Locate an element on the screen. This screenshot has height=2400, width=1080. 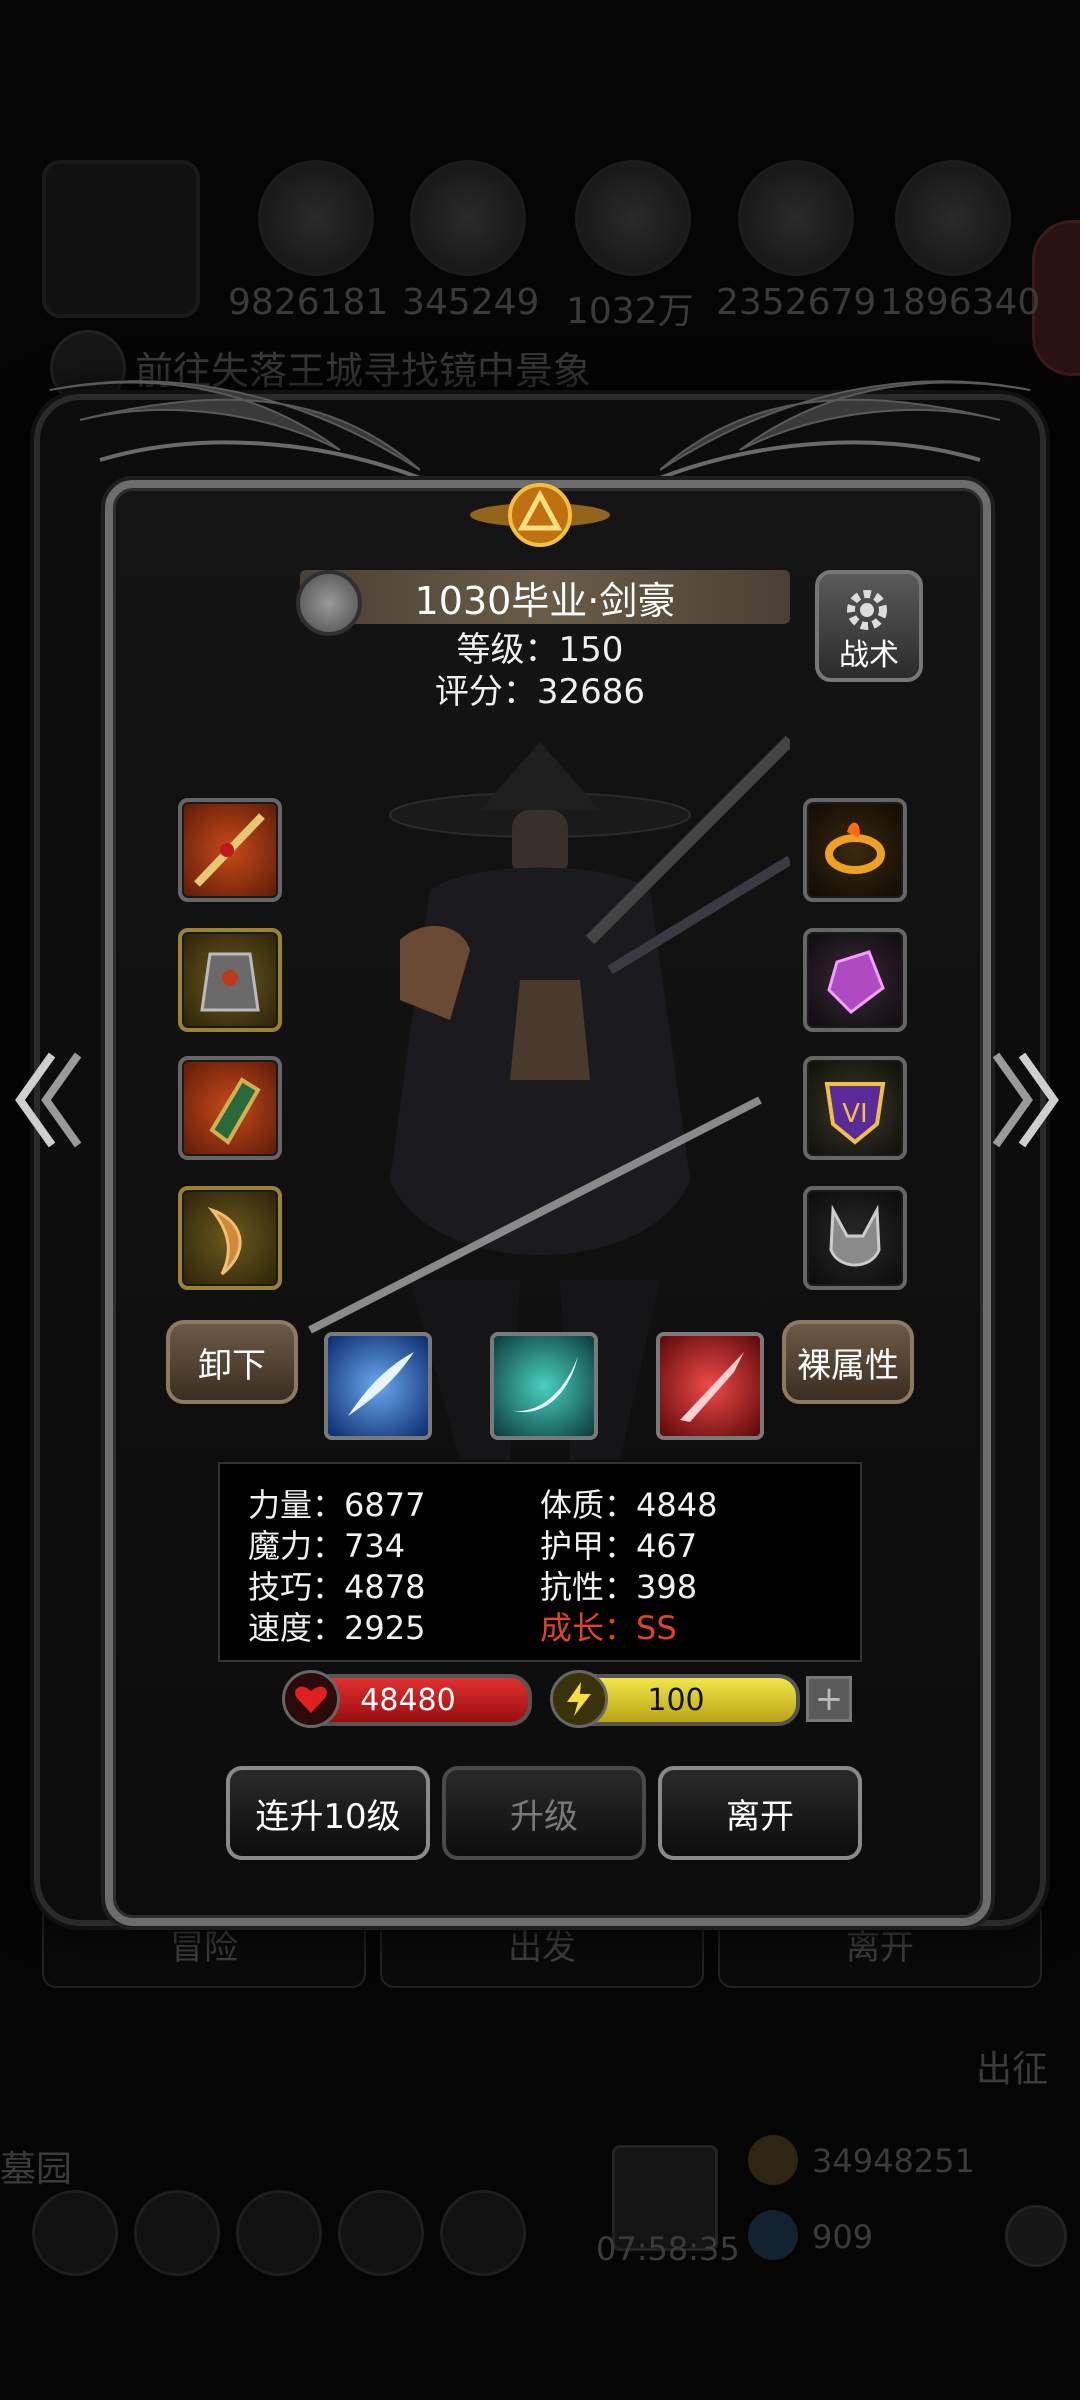
bg-resource-2: 345249 is located at coordinates (471, 302).